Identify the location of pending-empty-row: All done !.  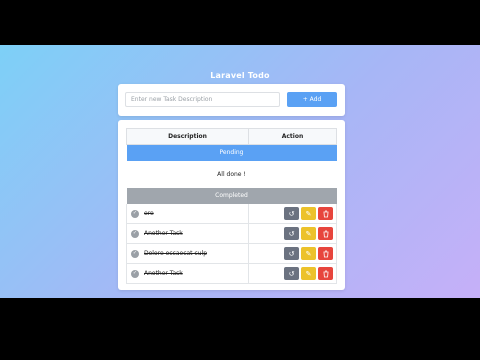
(232, 174).